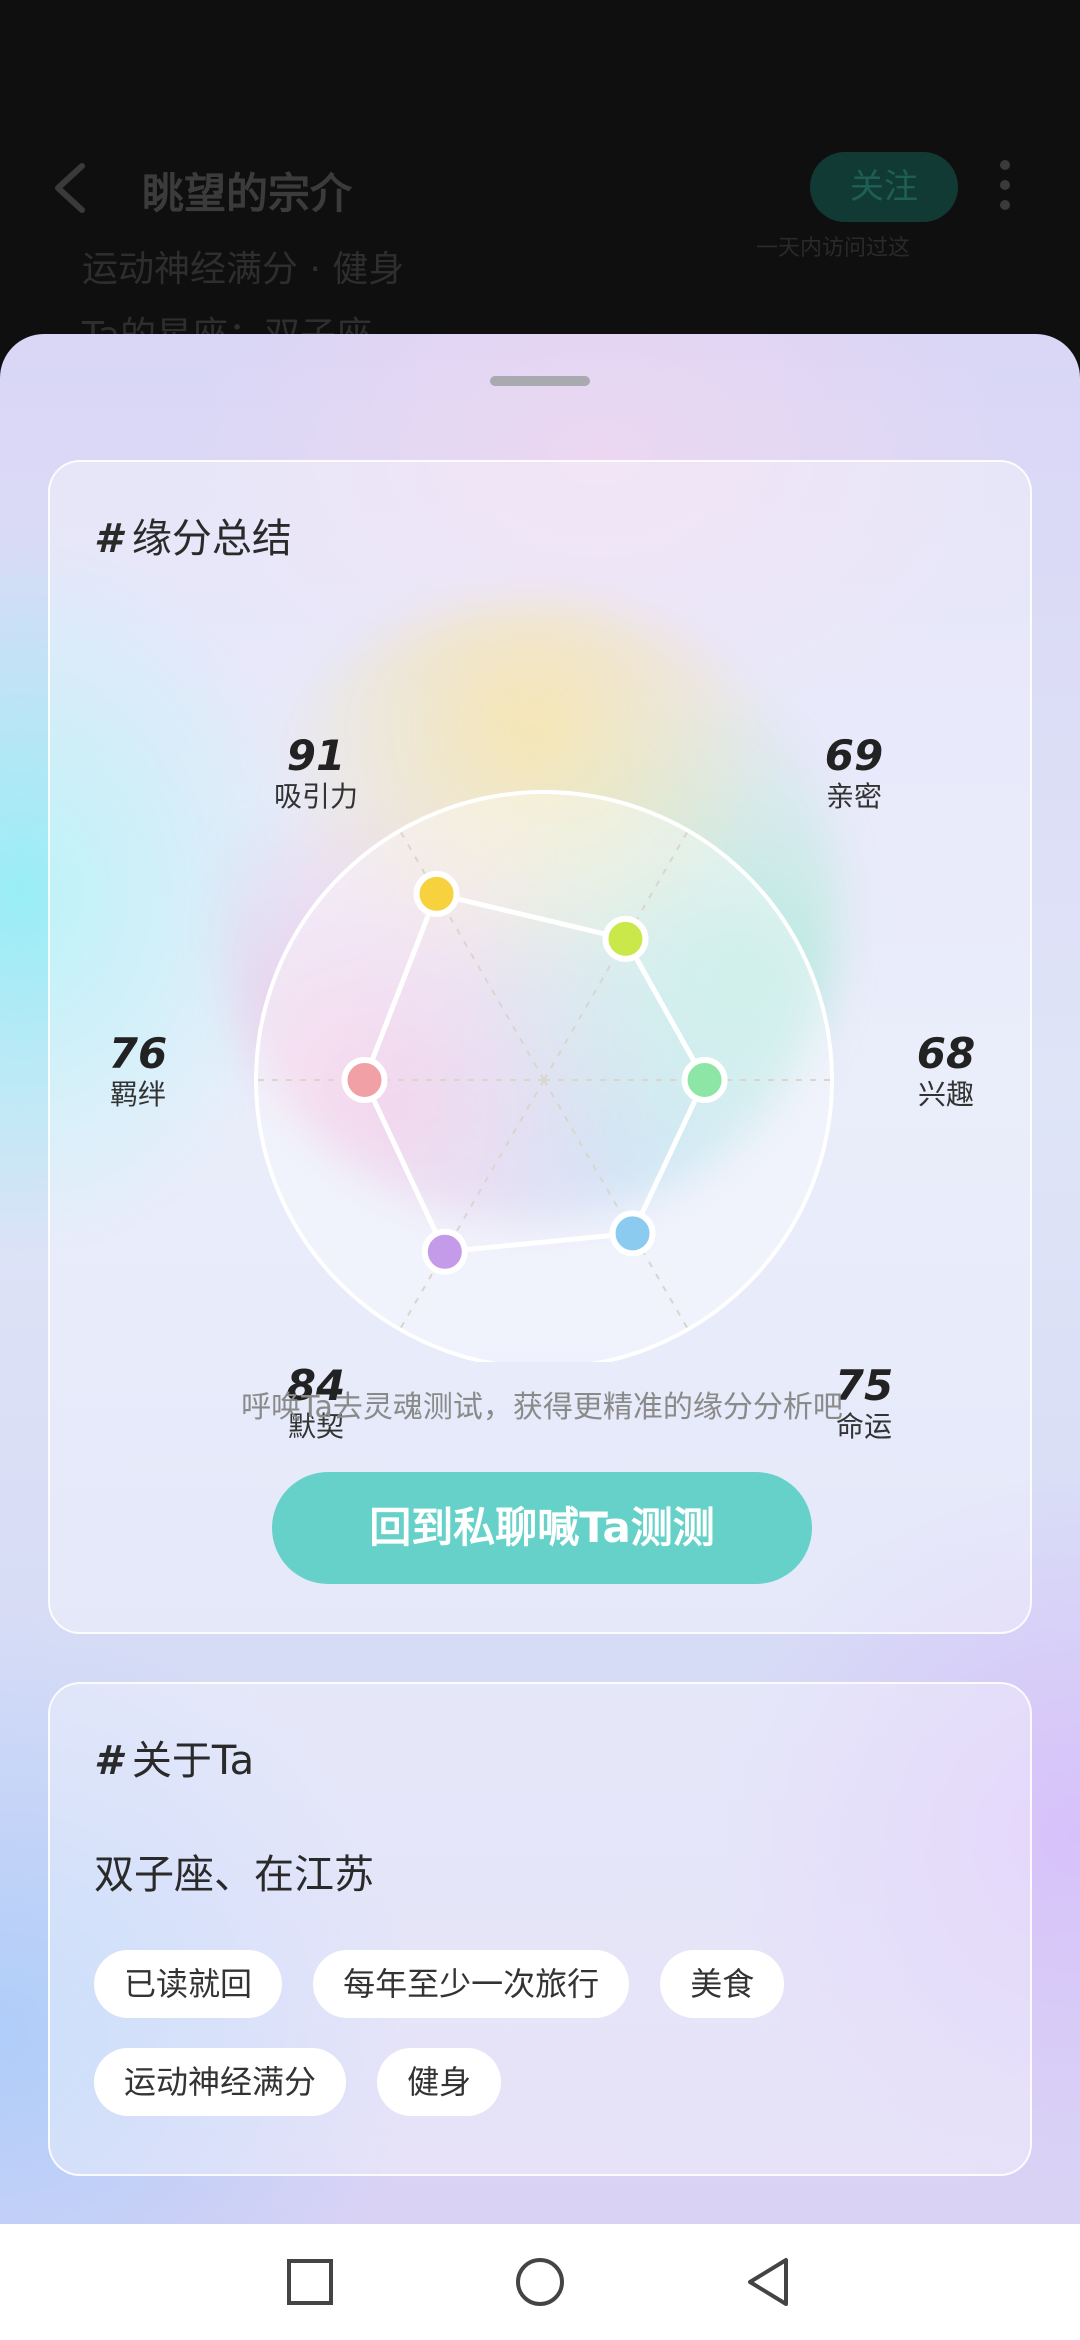  I want to click on system-nav-bar, so click(540, 2282).